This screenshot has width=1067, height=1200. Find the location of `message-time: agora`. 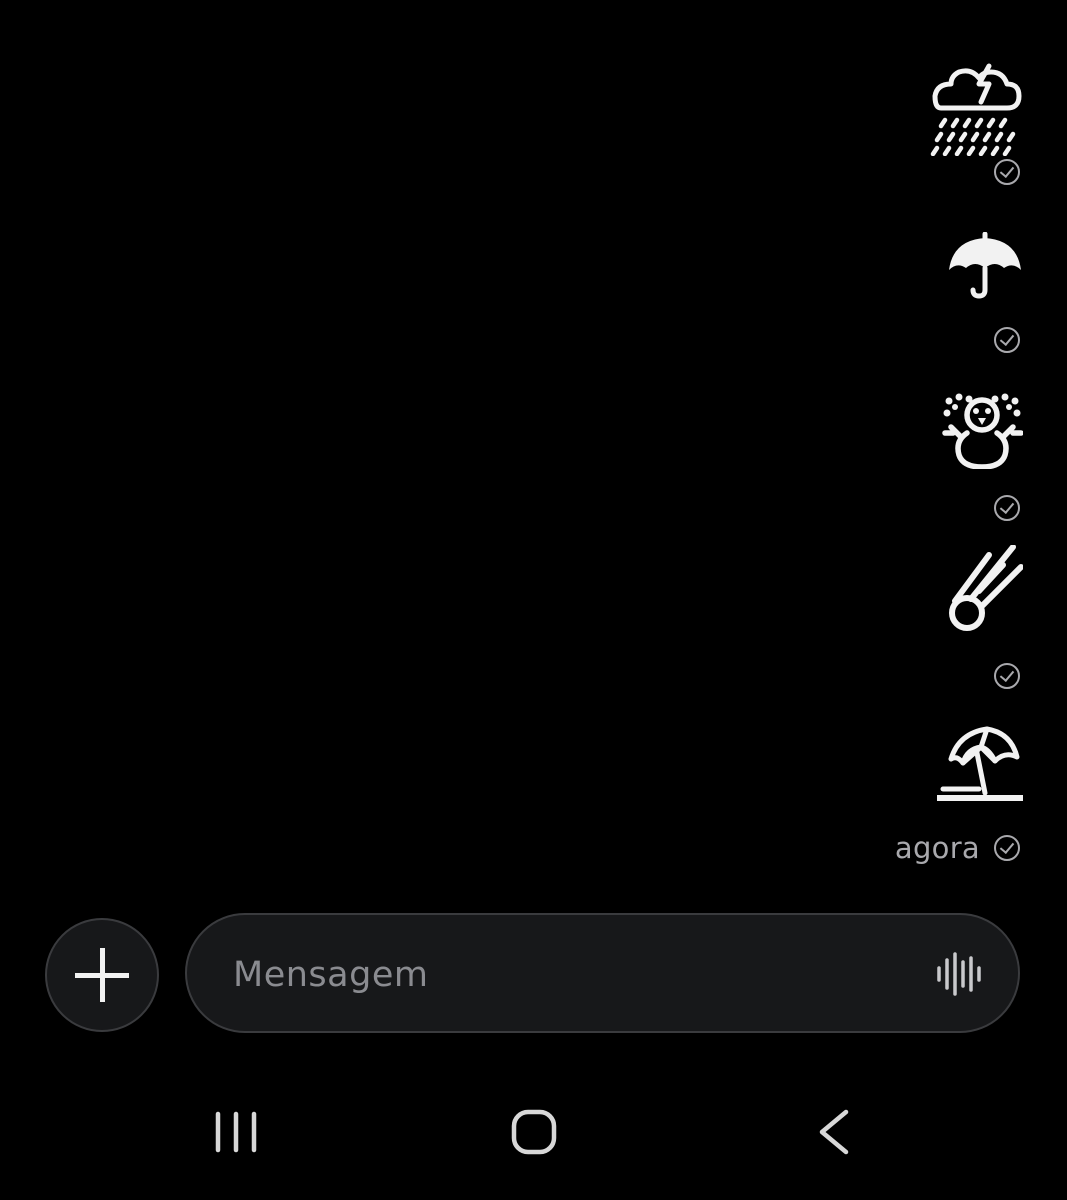

message-time: agora is located at coordinates (937, 848).